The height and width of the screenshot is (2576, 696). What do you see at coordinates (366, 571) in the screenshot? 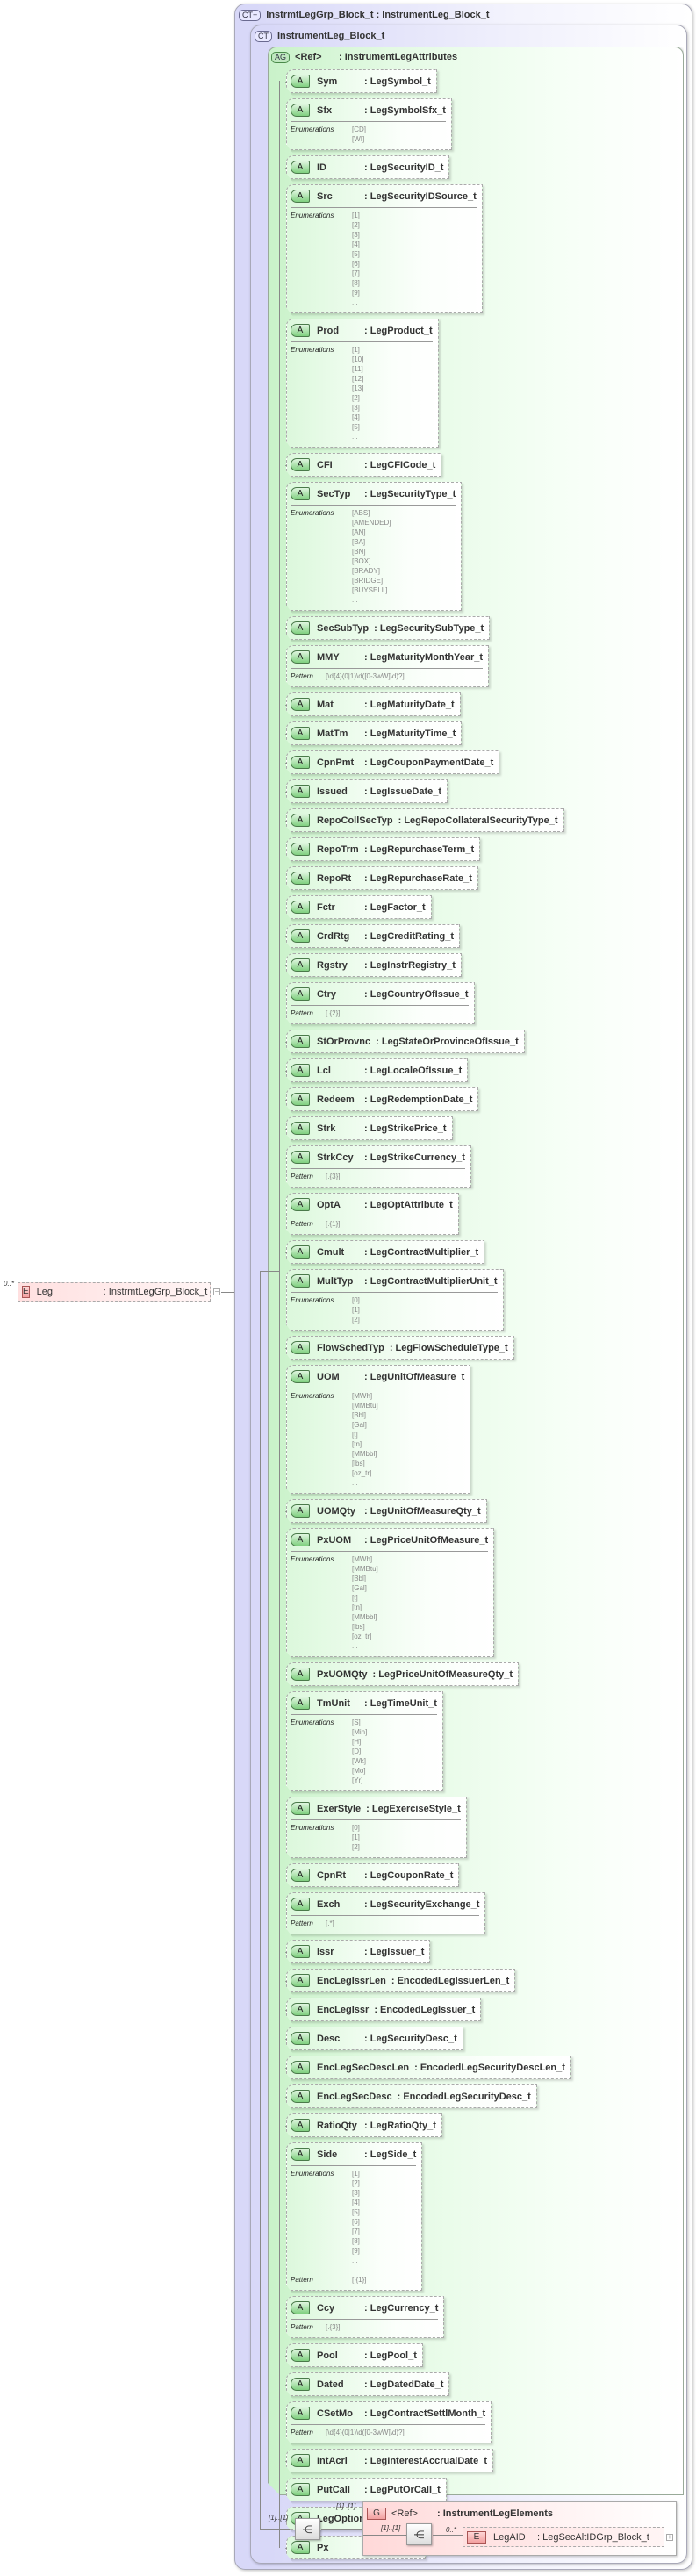
I see `enumeration-value: [BRADY]` at bounding box center [366, 571].